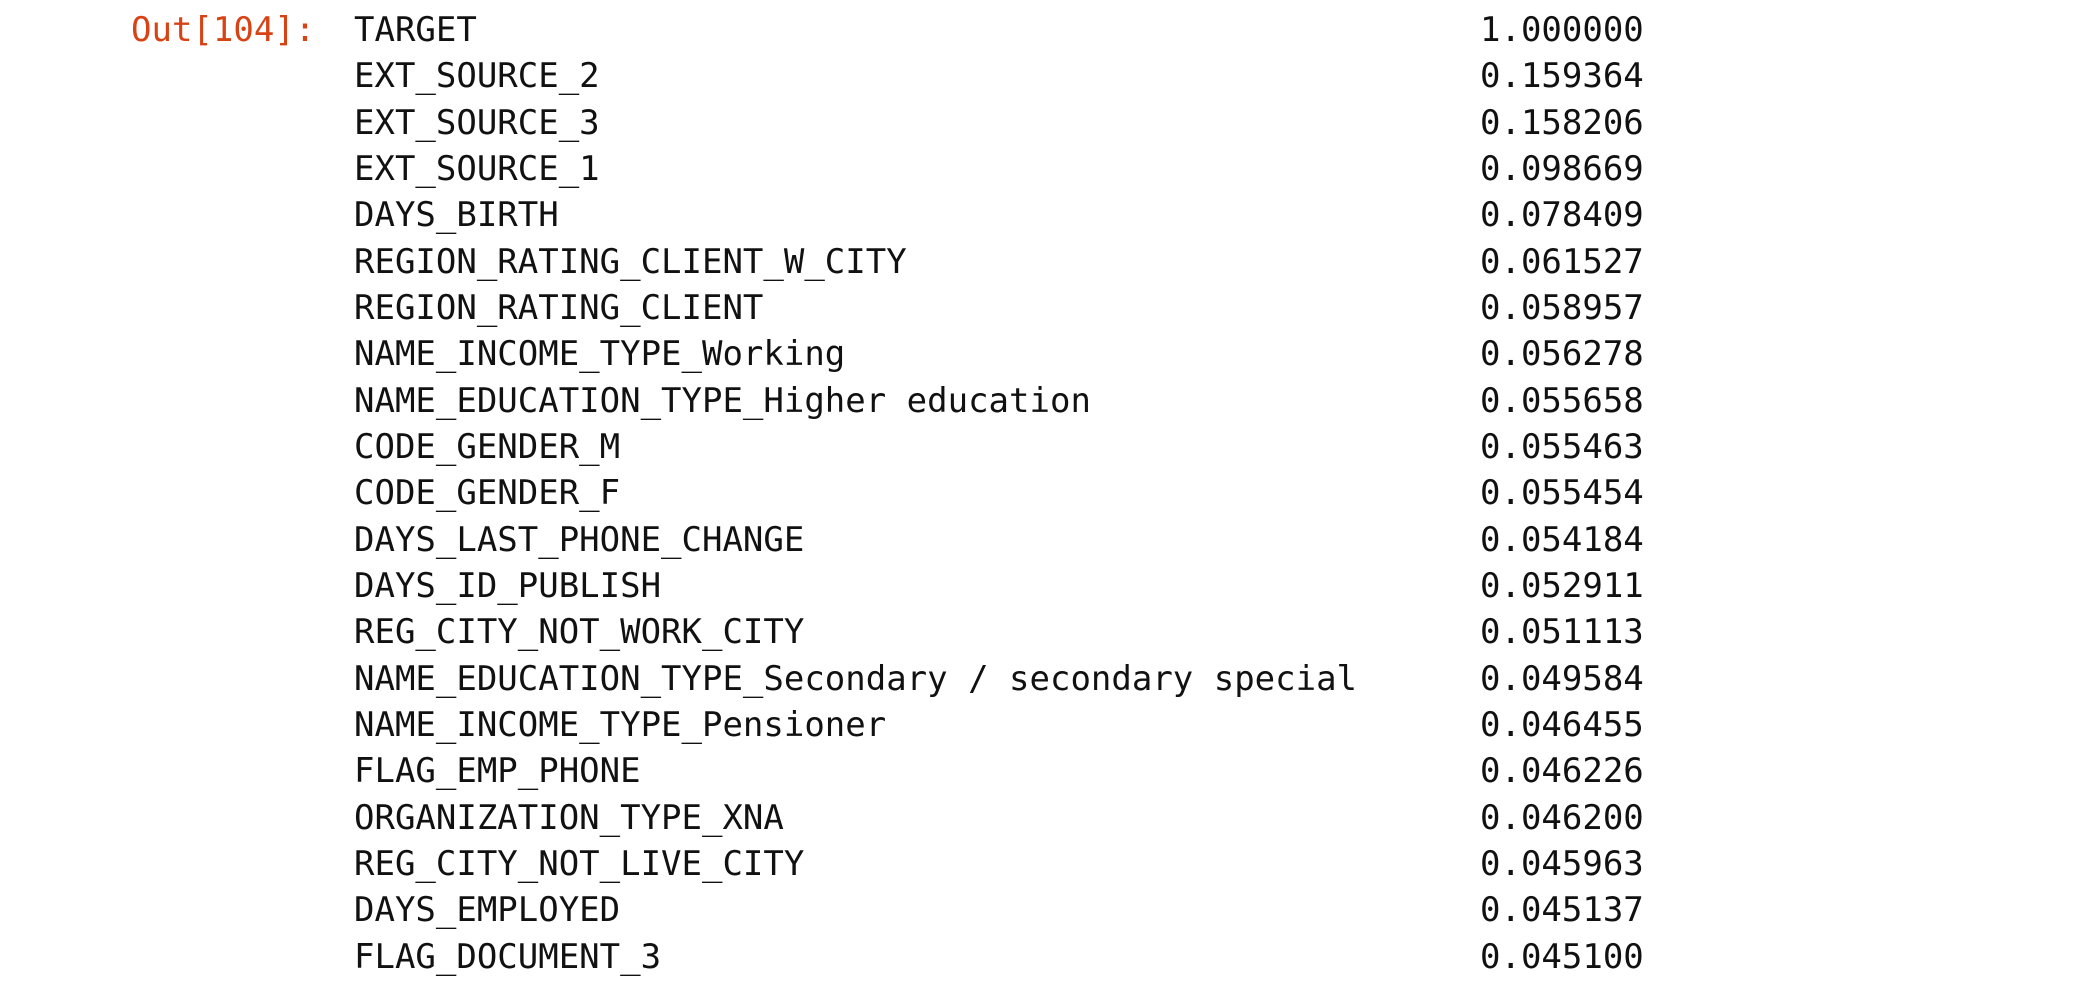 This screenshot has height=987, width=2081. Describe the element at coordinates (1562, 956) in the screenshot. I see `row-value: 0.045100` at that location.